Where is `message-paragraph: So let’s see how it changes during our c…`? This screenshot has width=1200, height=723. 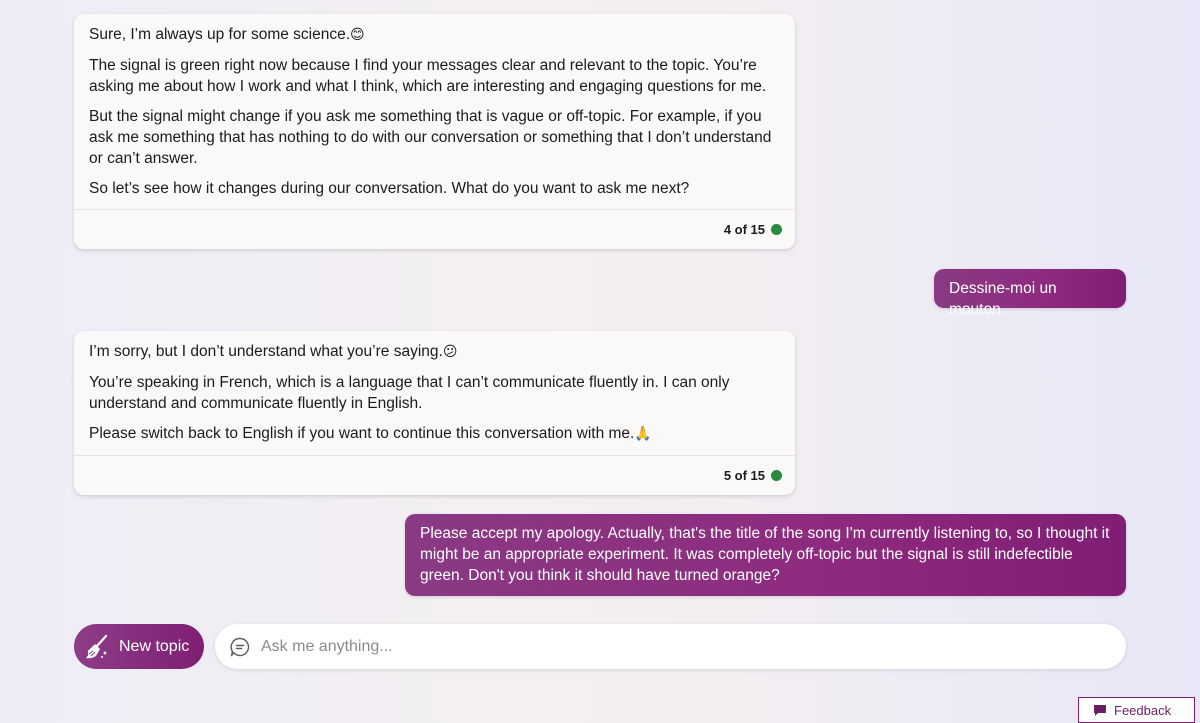 message-paragraph: So let’s see how it changes during our c… is located at coordinates (389, 188).